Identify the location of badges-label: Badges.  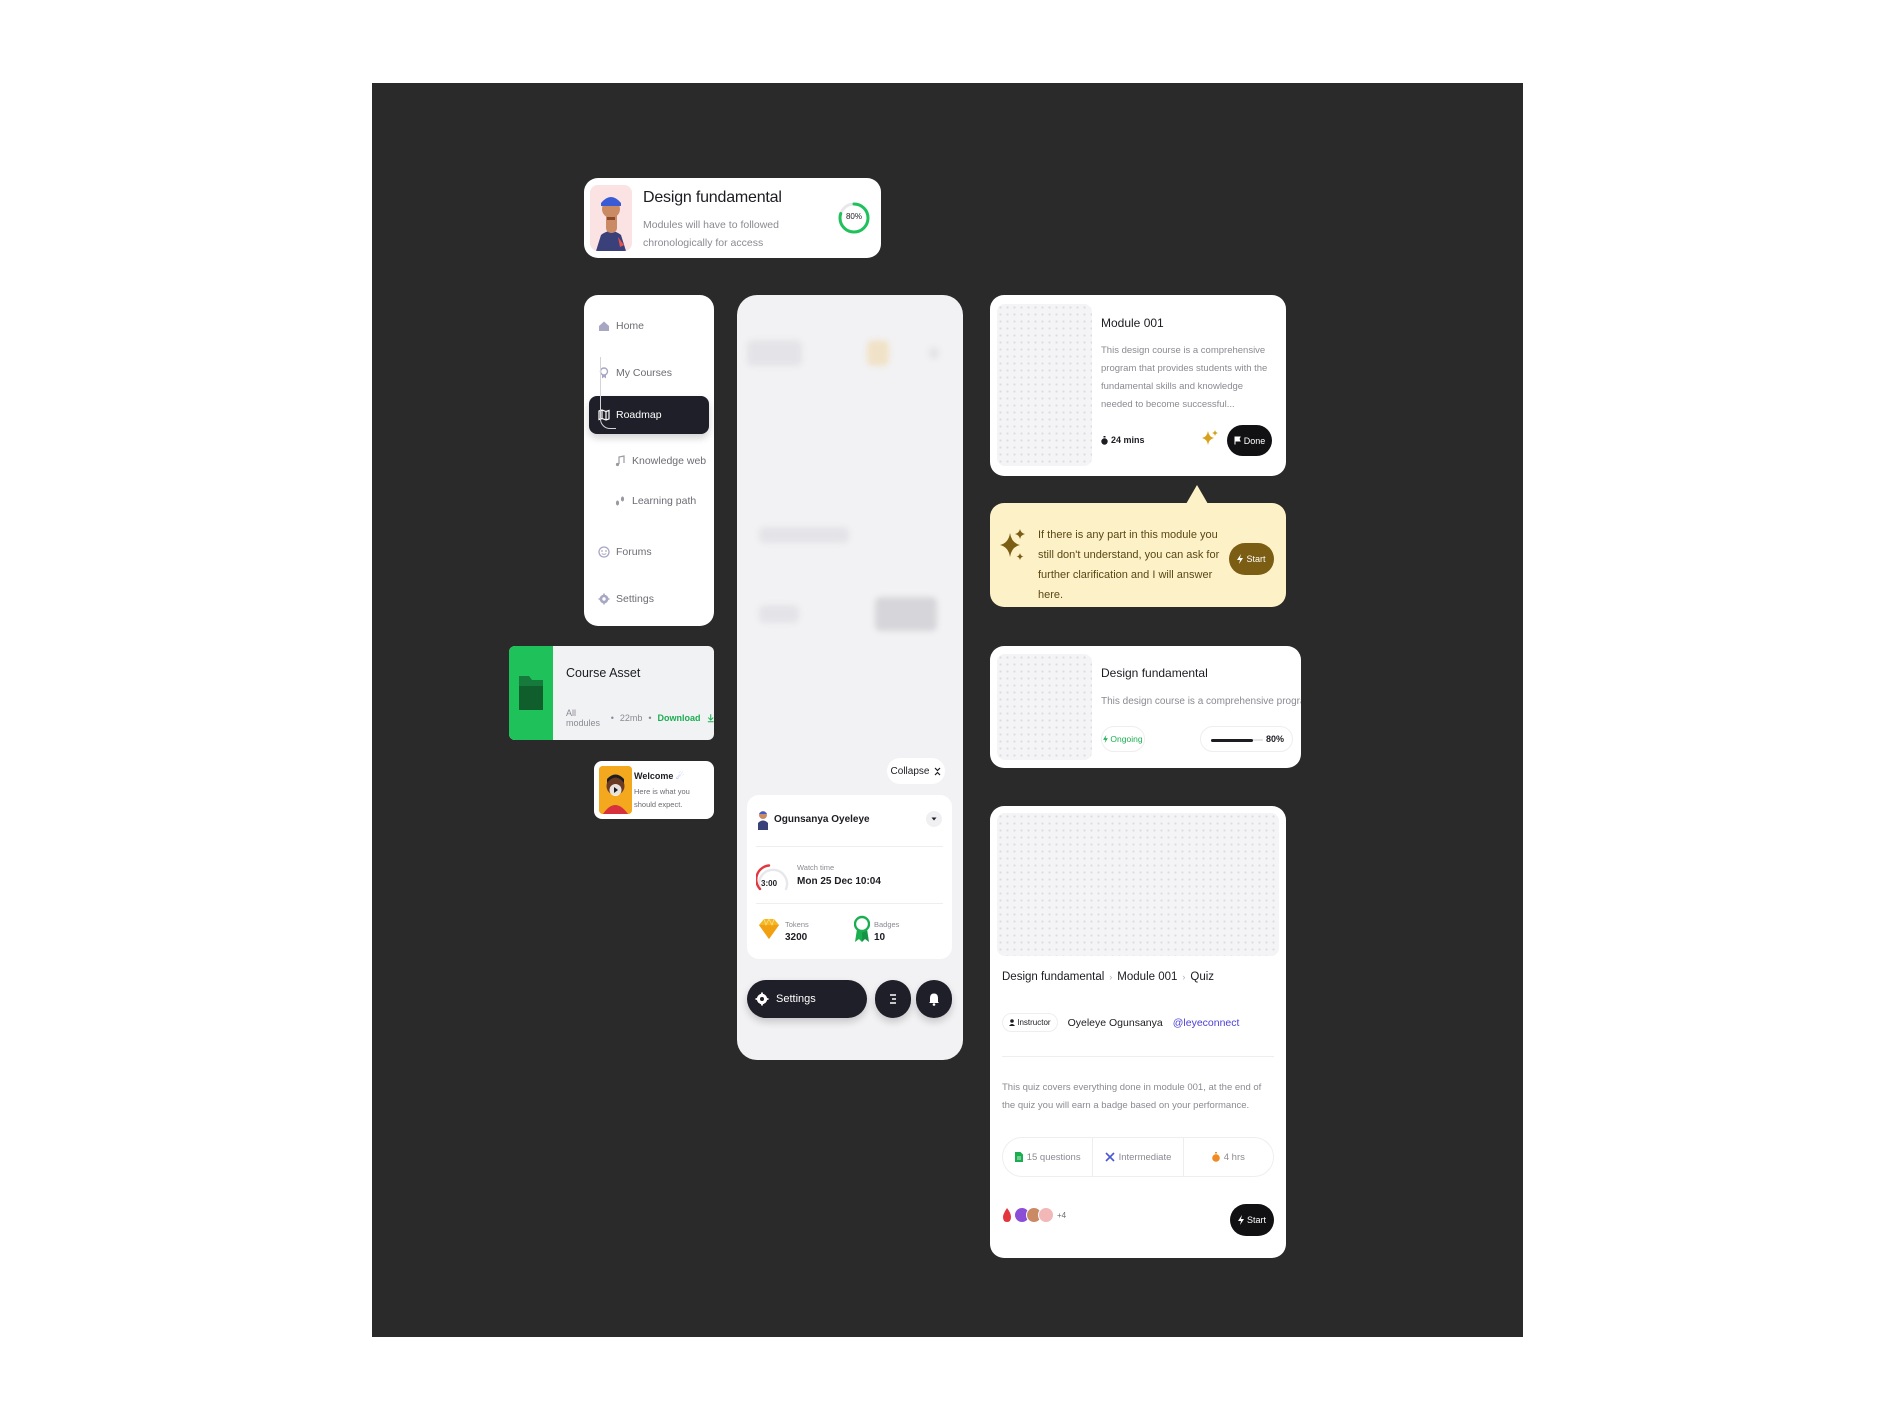
(887, 924).